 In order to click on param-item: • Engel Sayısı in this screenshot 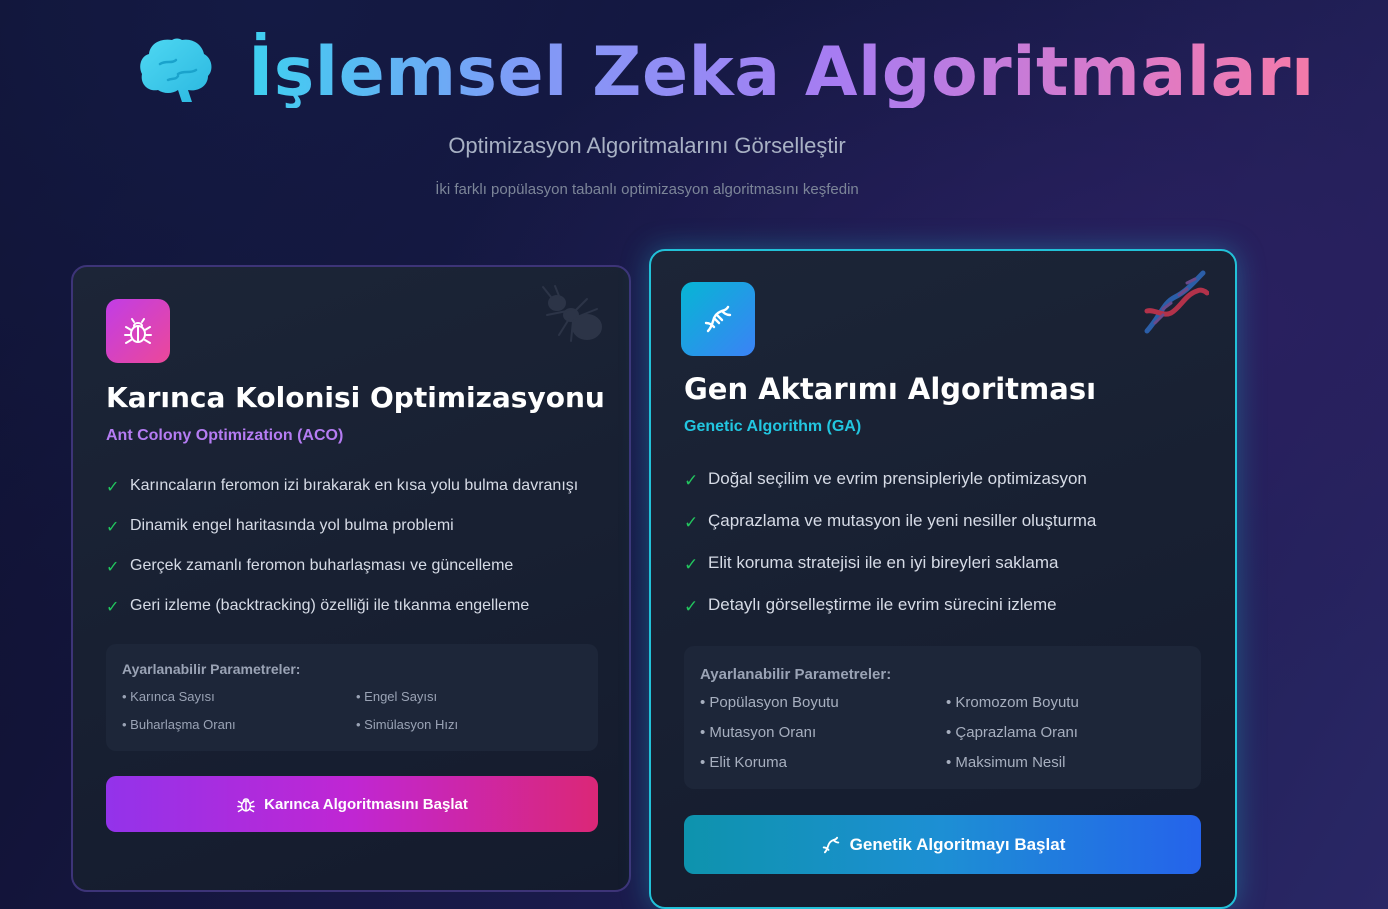, I will do `click(397, 696)`.